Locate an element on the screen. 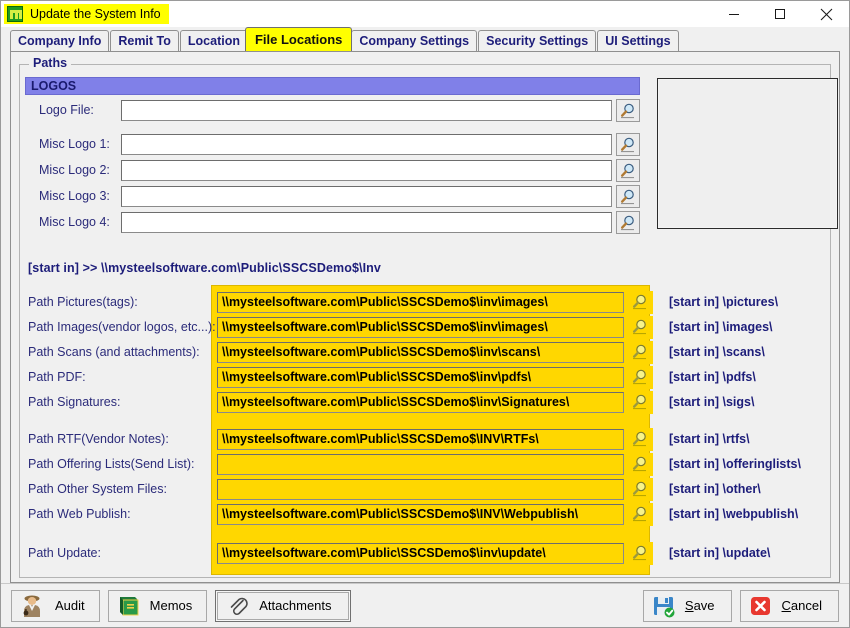 This screenshot has height=628, width=850. path-other-system-files-label: Path Other System Files: is located at coordinates (97, 489).